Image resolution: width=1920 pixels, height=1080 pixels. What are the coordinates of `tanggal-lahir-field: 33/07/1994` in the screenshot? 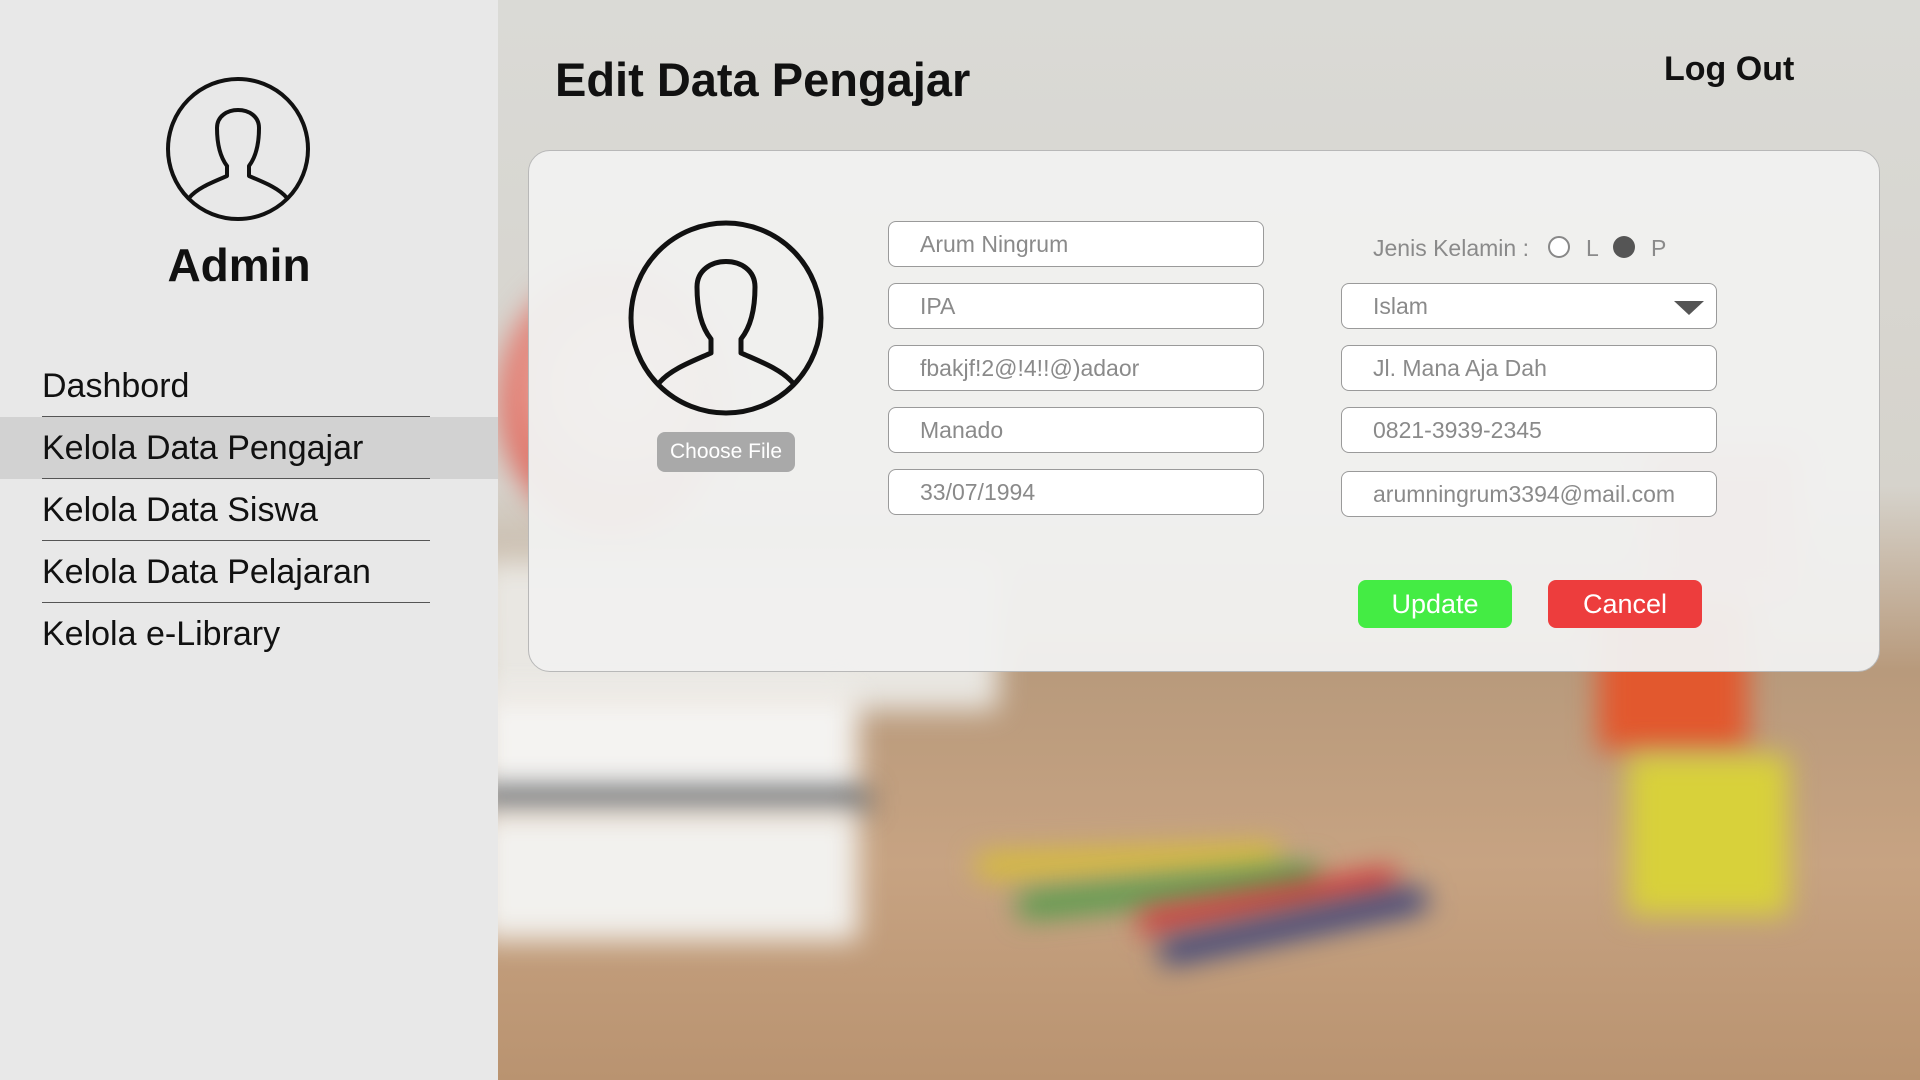 It's located at (1076, 492).